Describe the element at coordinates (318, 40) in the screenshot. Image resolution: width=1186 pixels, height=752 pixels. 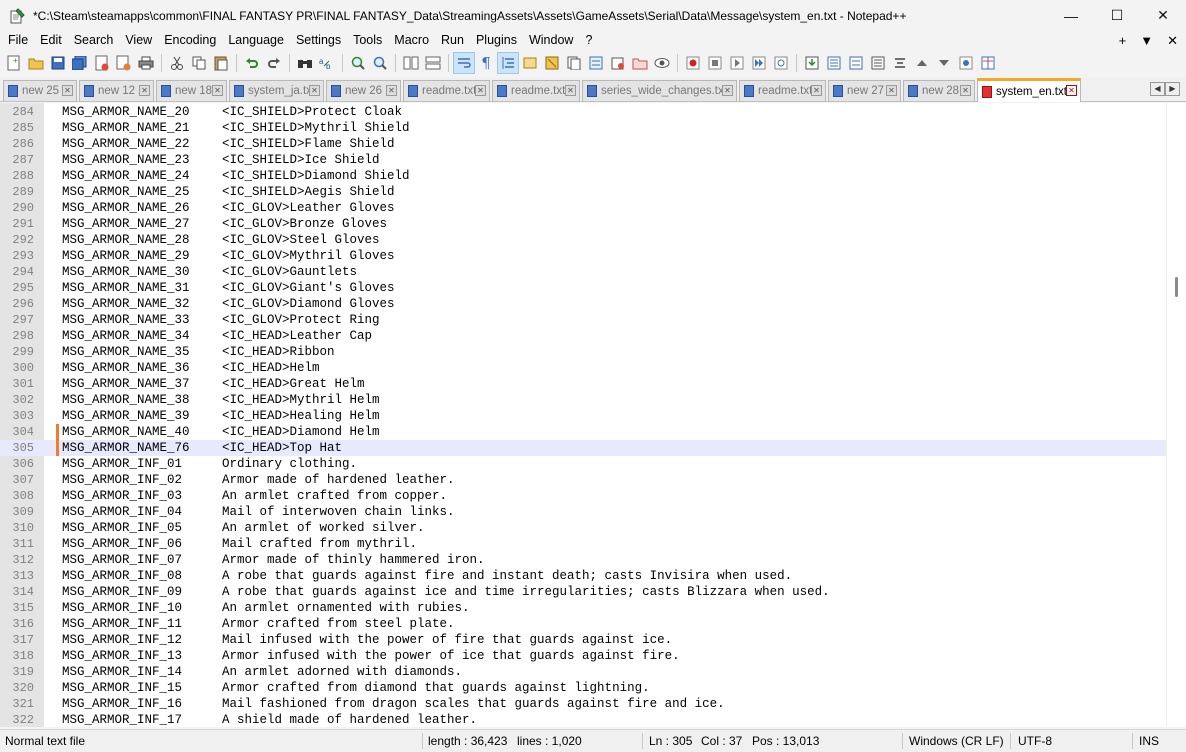
I see `menu-settings: Settings` at that location.